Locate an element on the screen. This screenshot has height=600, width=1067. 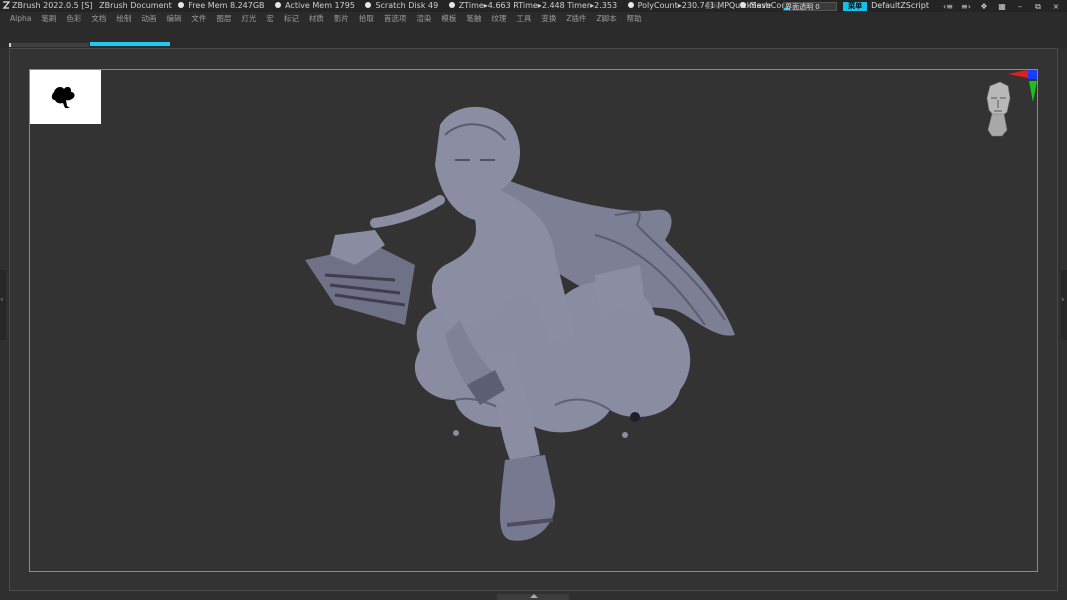
undo-history-icon: ‹≡ is located at coordinates (948, 6).